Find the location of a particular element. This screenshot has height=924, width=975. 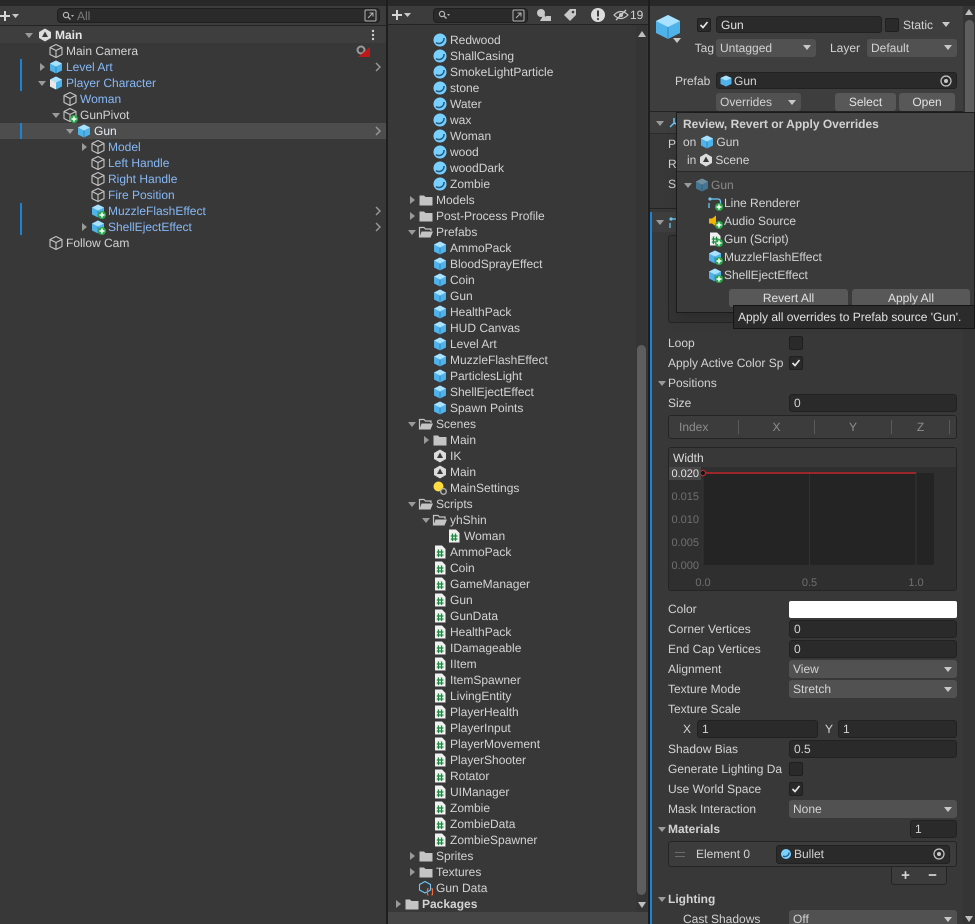

project-item: HUD Canvas is located at coordinates (512, 328).